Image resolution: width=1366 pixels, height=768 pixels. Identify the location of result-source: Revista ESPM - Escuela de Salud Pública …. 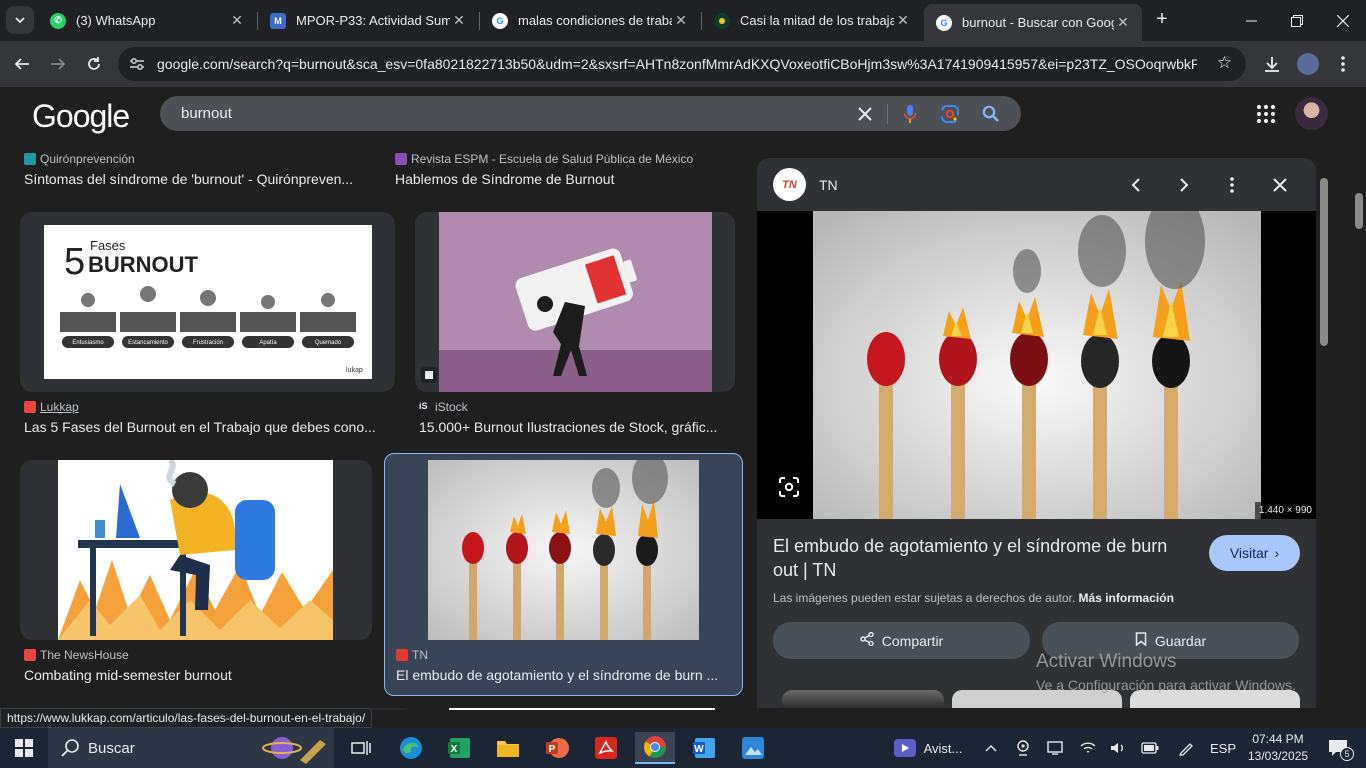
(544, 159).